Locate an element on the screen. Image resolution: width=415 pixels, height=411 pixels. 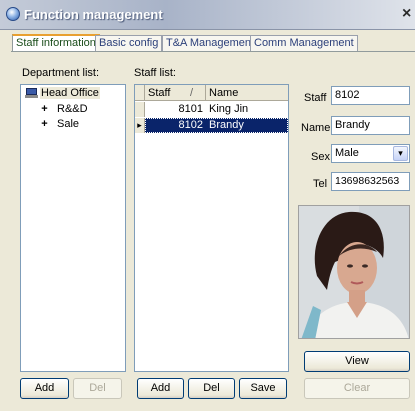
tree-item-head-office: Head Office is located at coordinates (70, 93).